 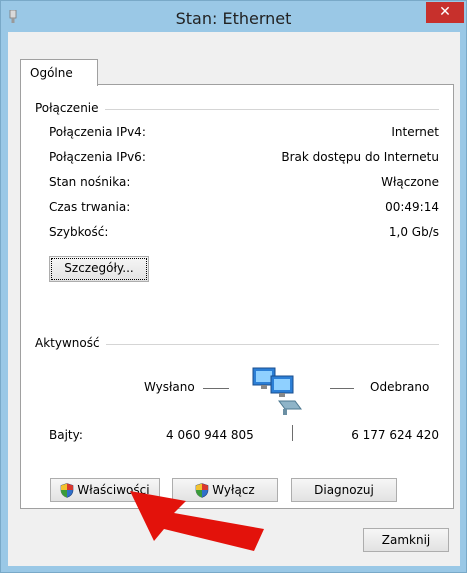 What do you see at coordinates (415, 132) in the screenshot?
I see `ipv4-value: Internet` at bounding box center [415, 132].